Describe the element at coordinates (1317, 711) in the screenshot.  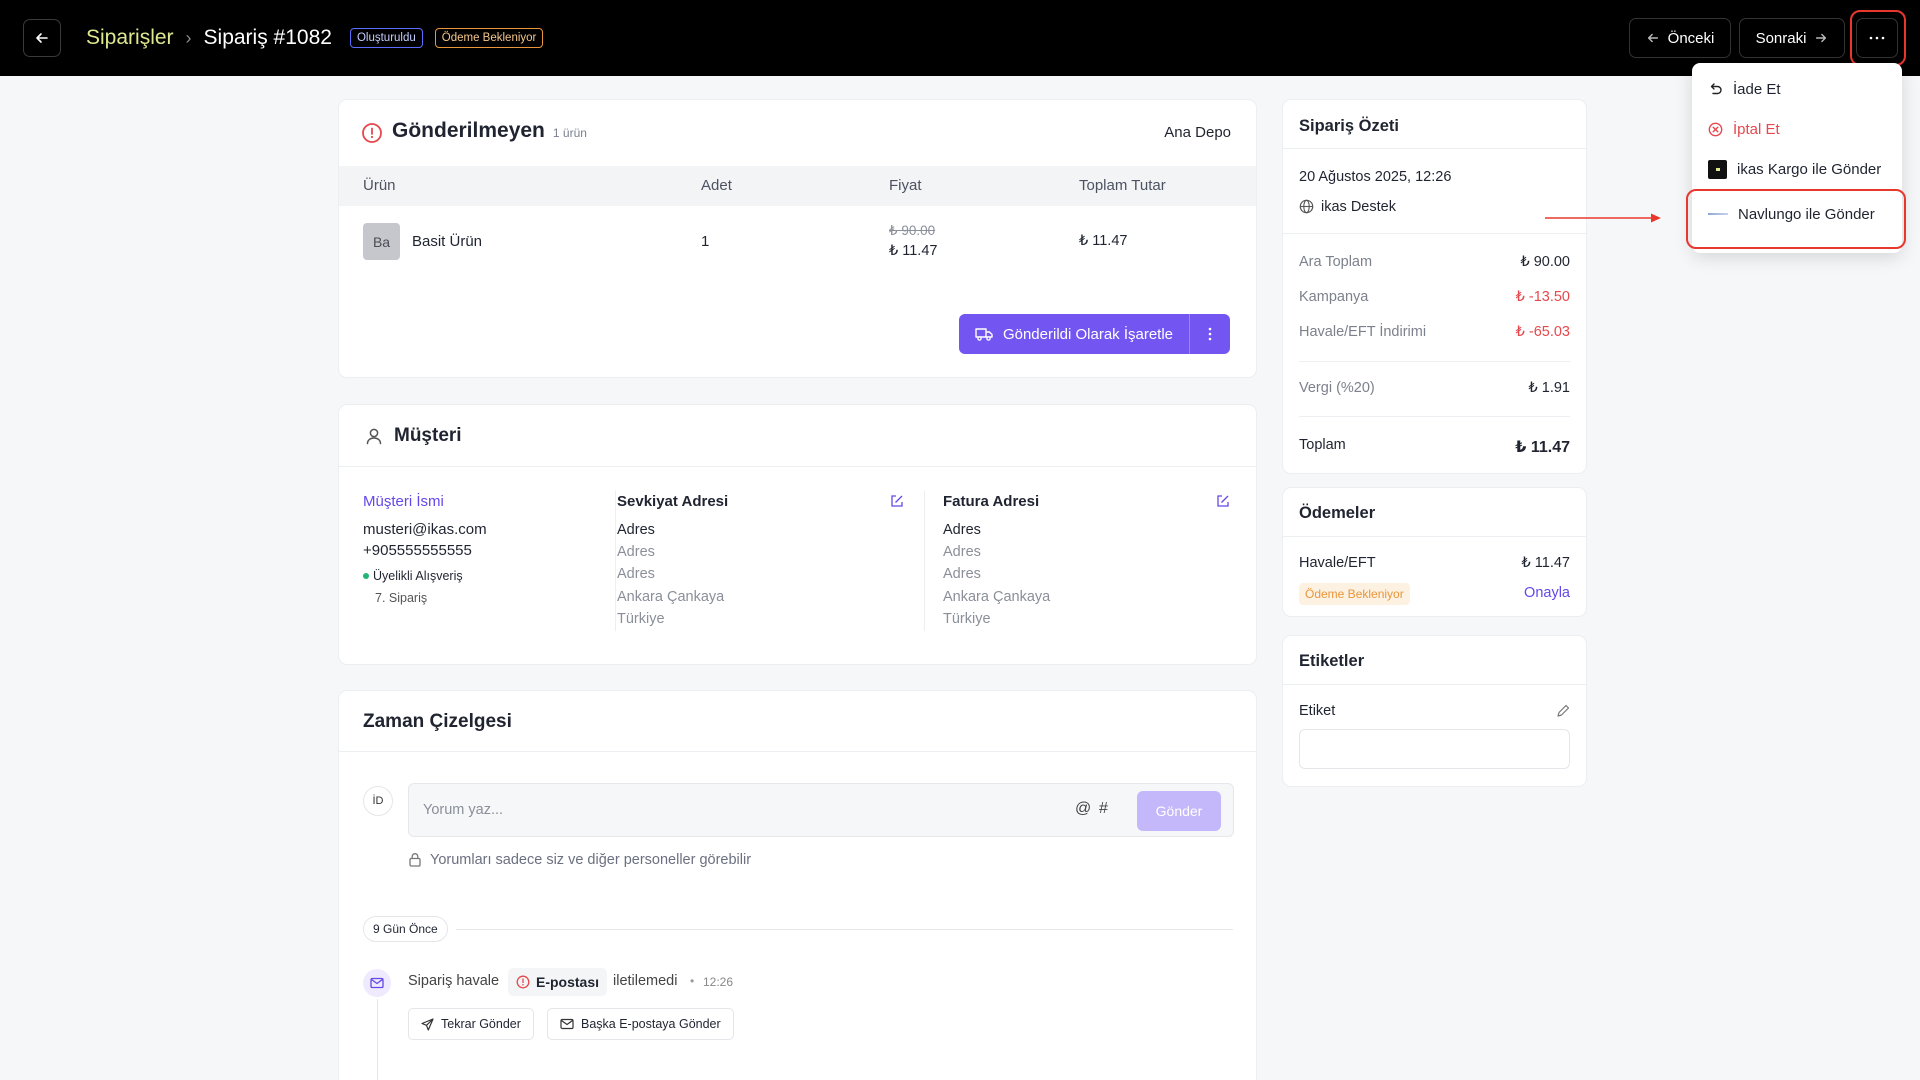
I see `tag-label: Etiket` at that location.